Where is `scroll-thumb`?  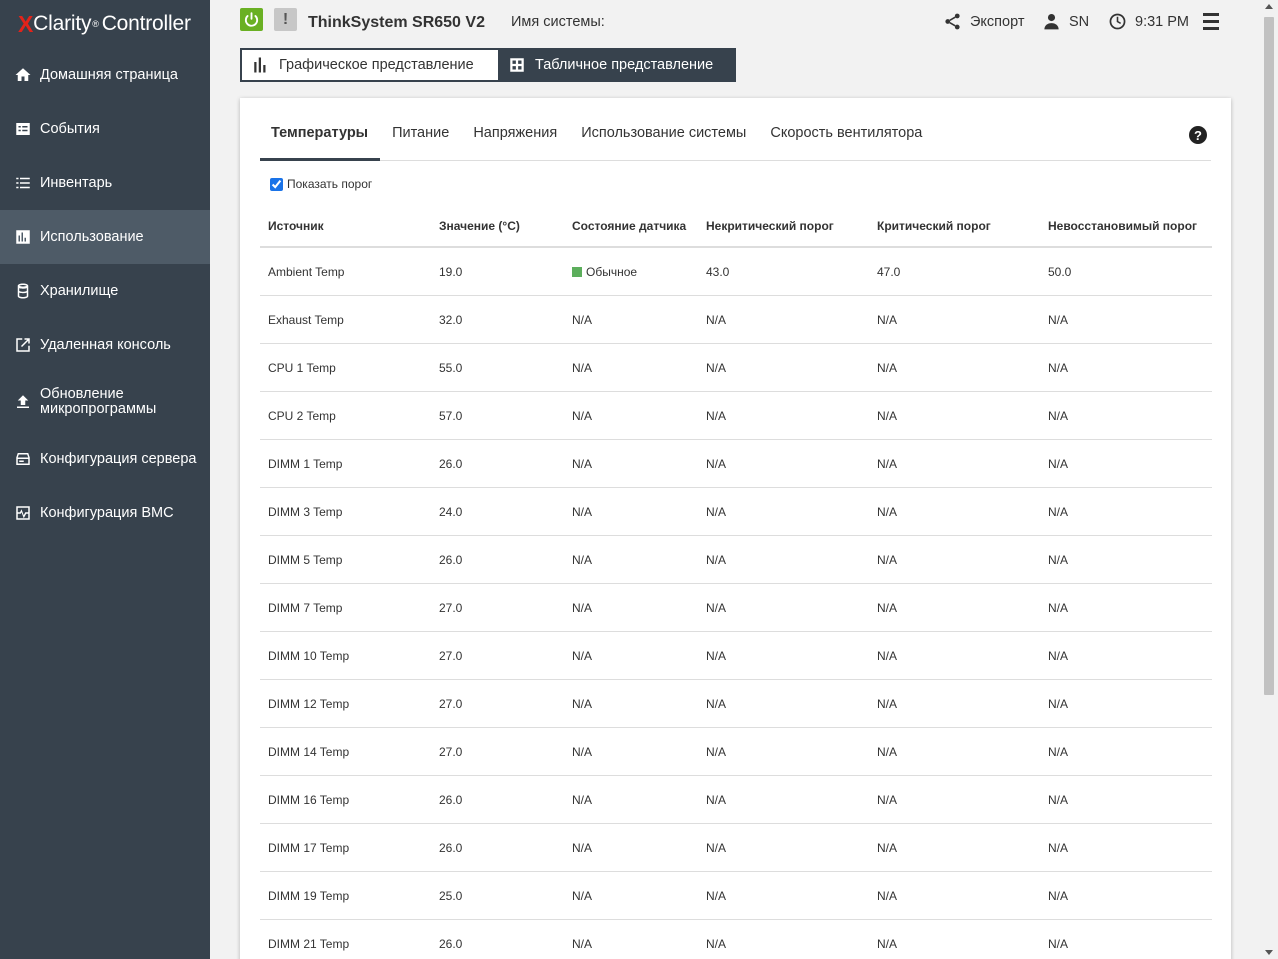 scroll-thumb is located at coordinates (1269, 356).